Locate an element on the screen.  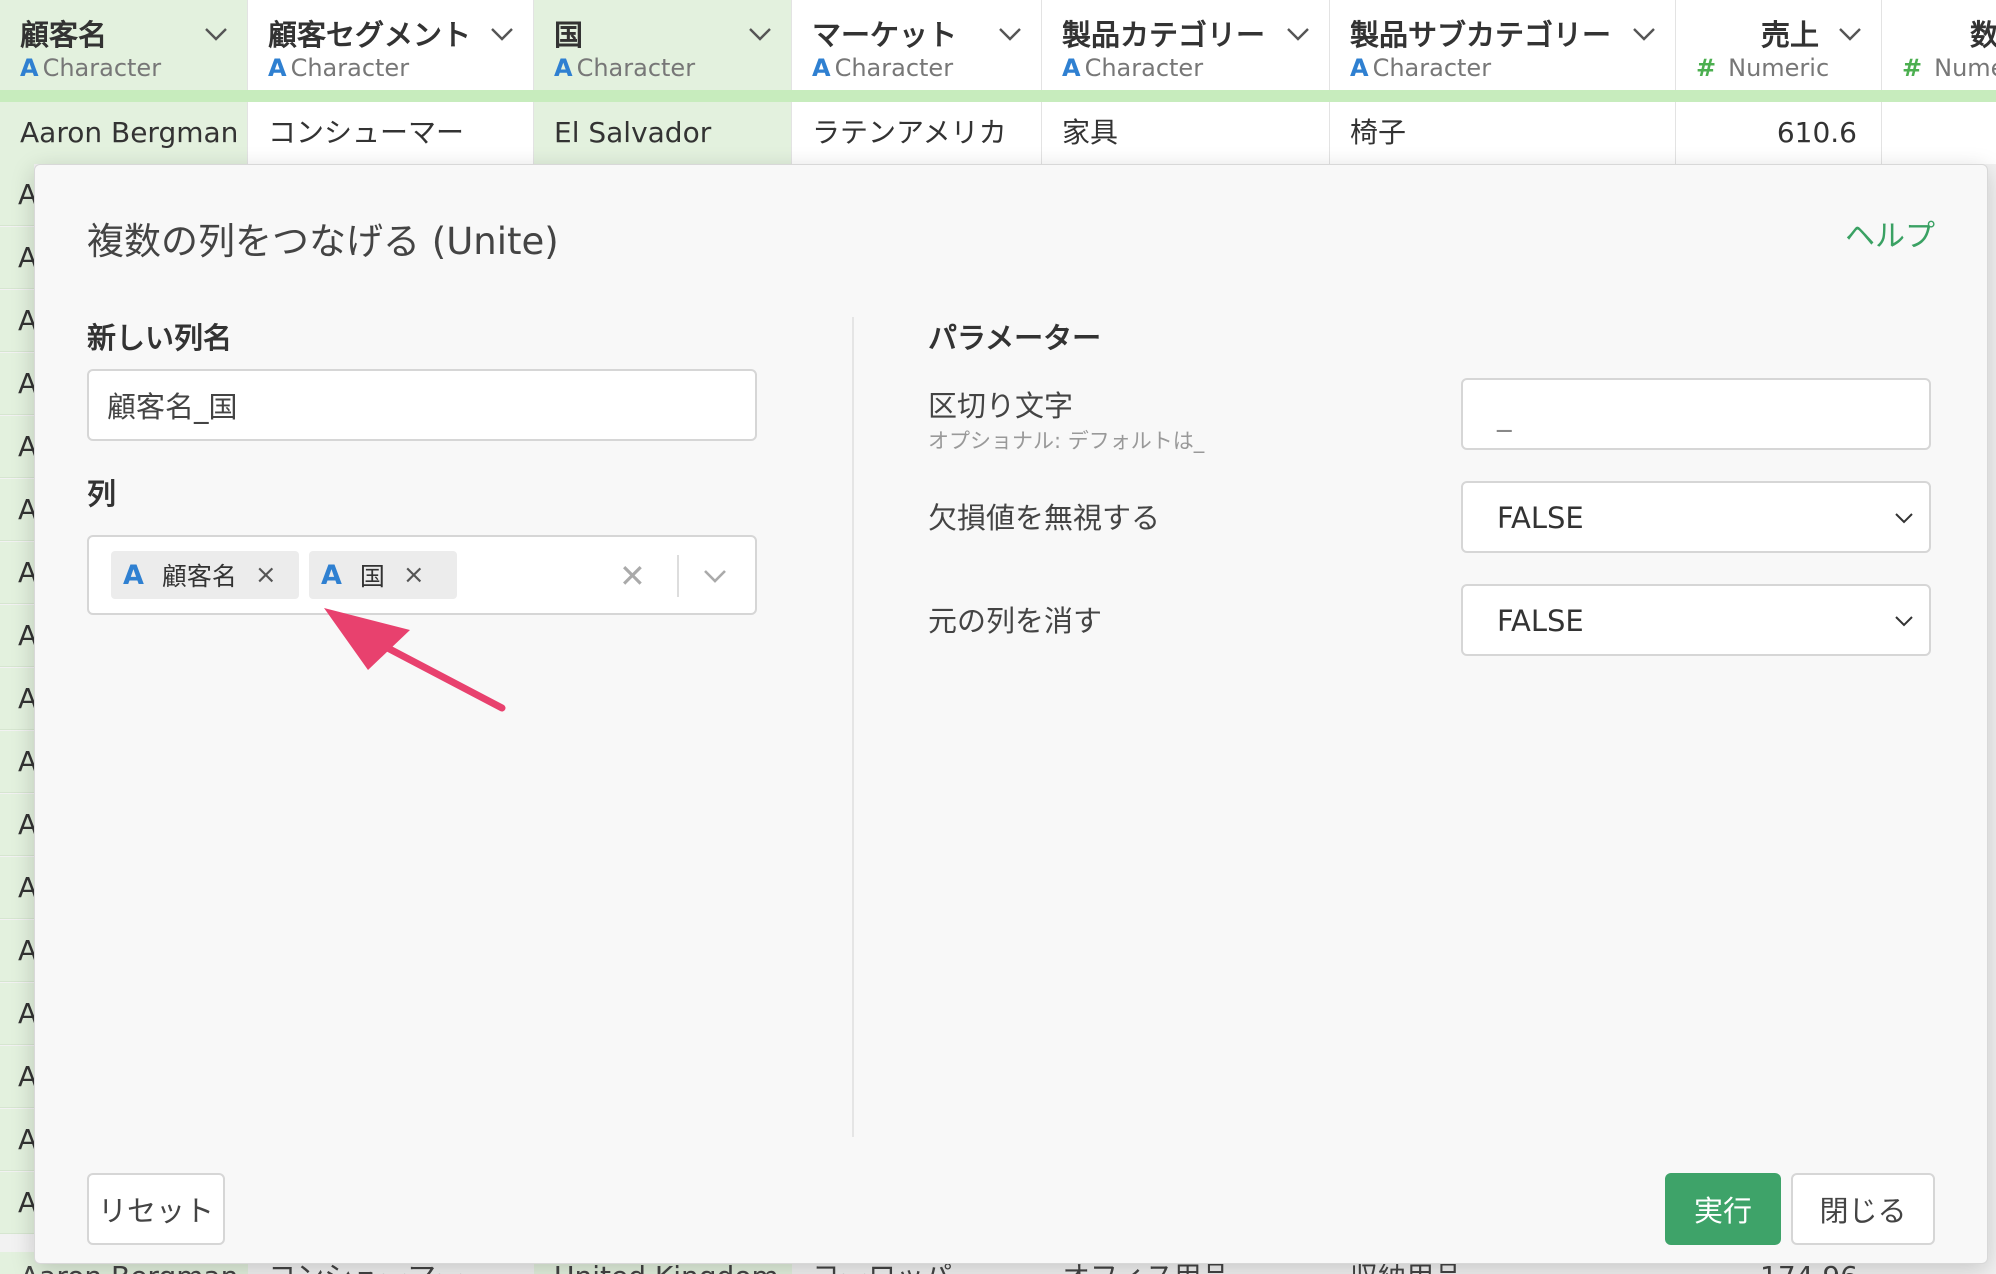
table-cell: 家具 is located at coordinates (1186, 133).